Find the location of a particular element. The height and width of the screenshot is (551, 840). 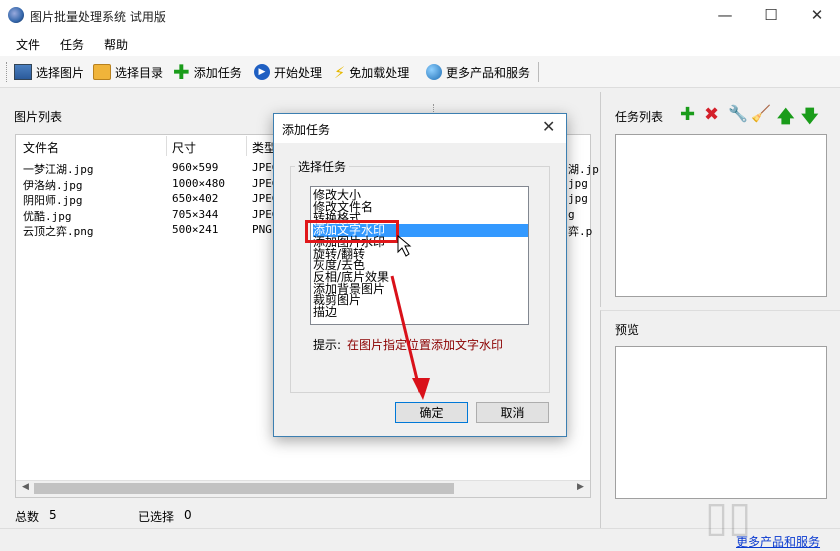

arrow-line is located at coordinates (406, 334).